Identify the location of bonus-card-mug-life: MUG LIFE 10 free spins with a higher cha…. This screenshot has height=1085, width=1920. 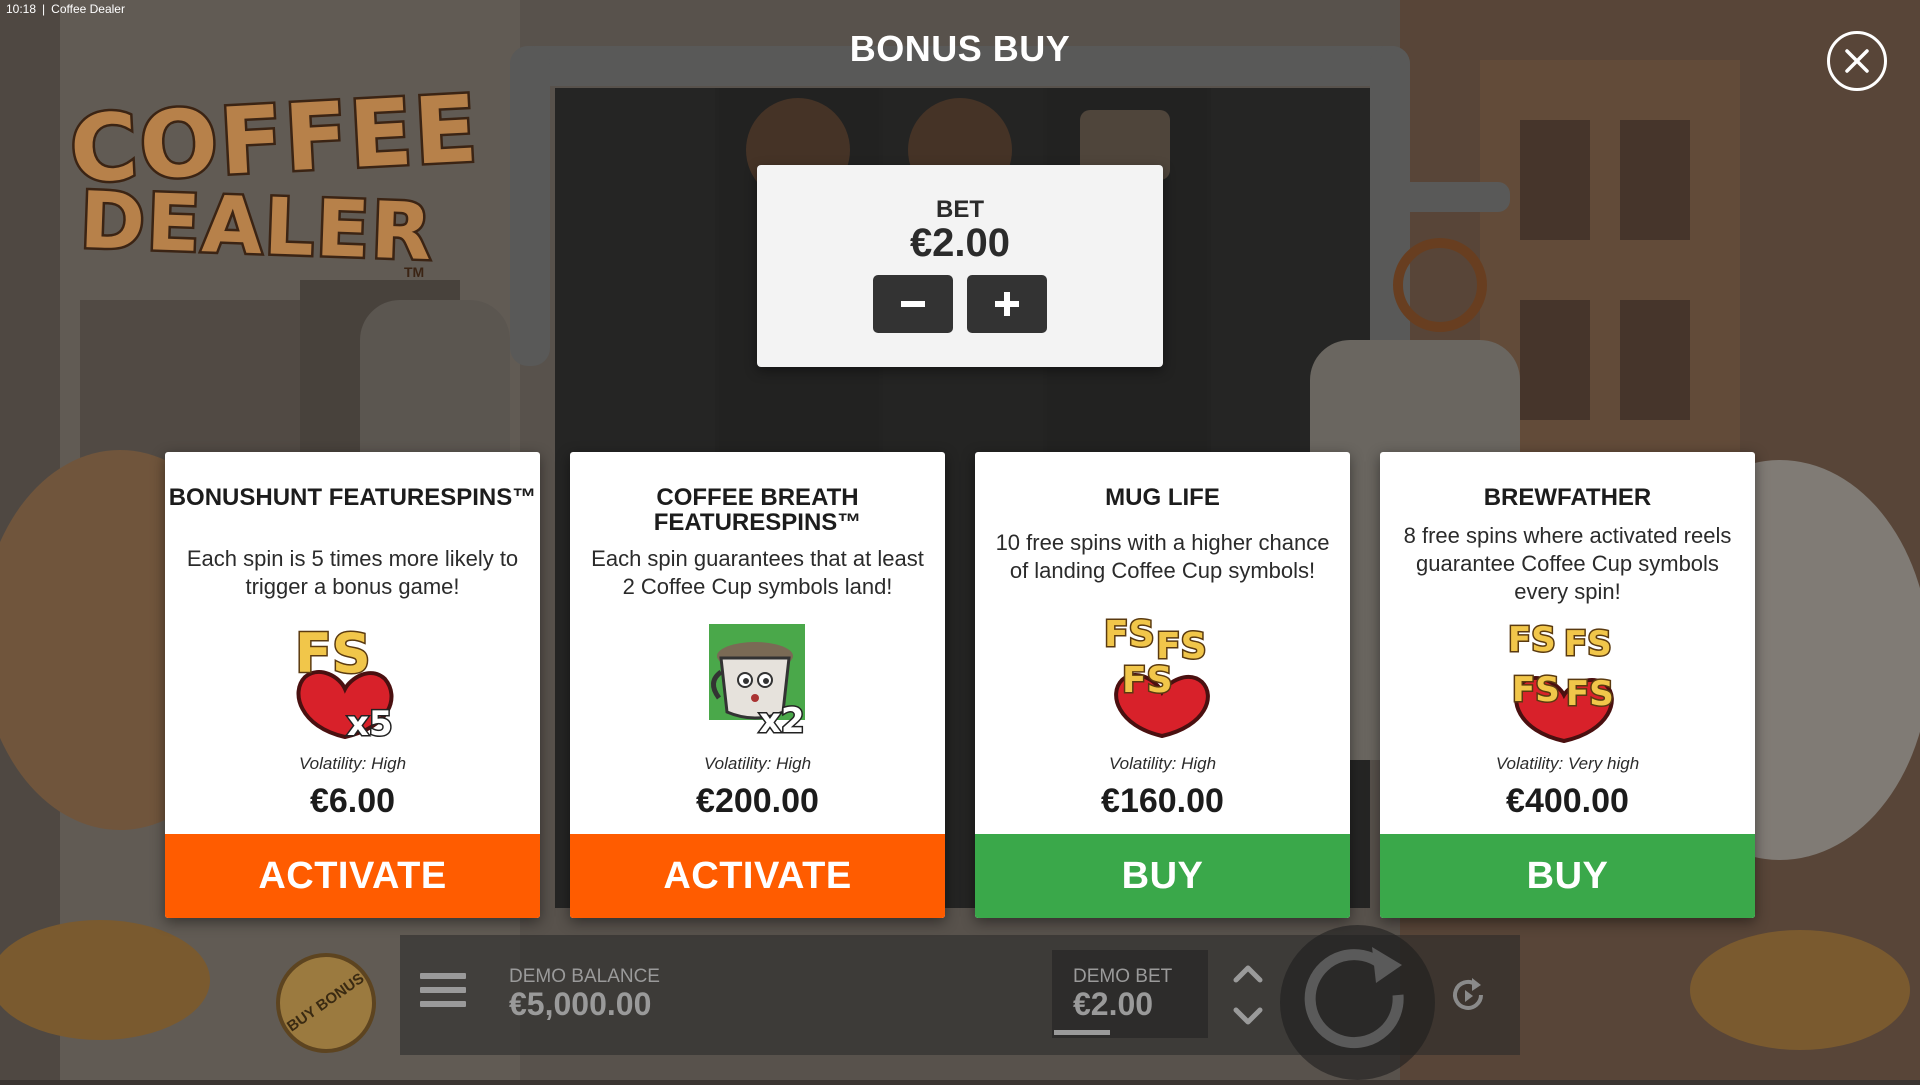
(1162, 685).